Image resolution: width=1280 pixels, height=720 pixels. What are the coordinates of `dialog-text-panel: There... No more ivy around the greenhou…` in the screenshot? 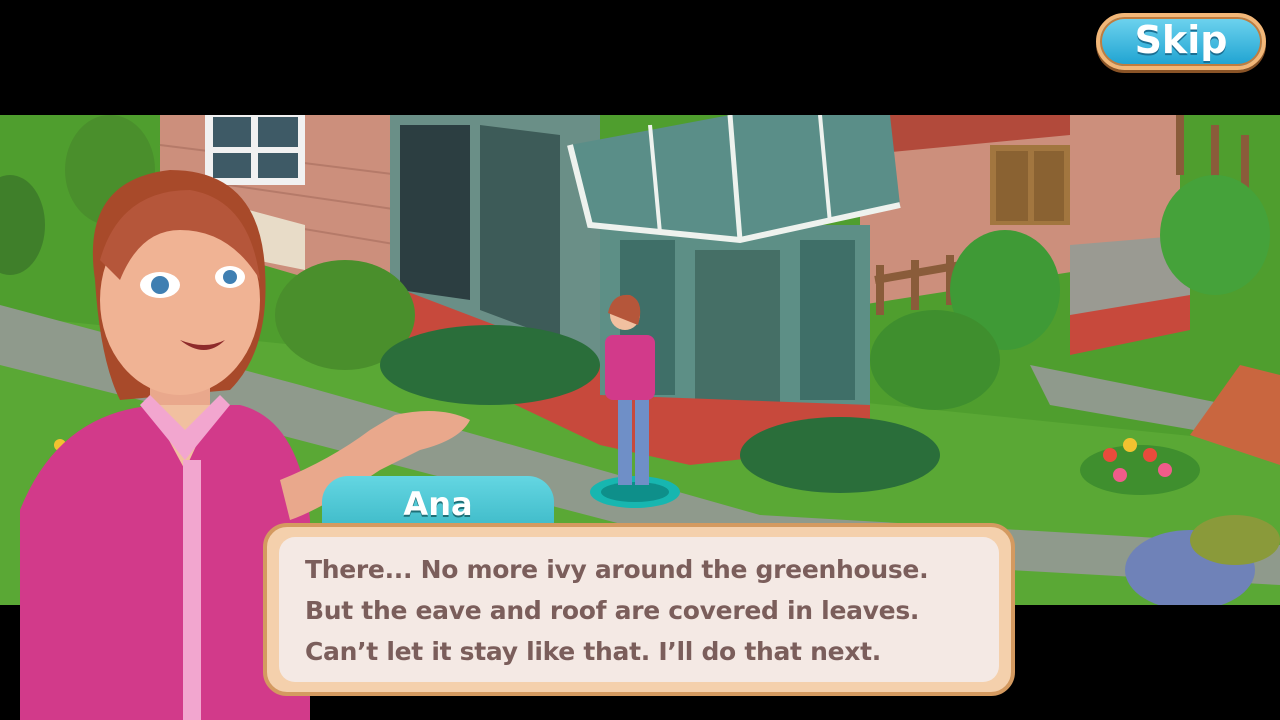 It's located at (639, 609).